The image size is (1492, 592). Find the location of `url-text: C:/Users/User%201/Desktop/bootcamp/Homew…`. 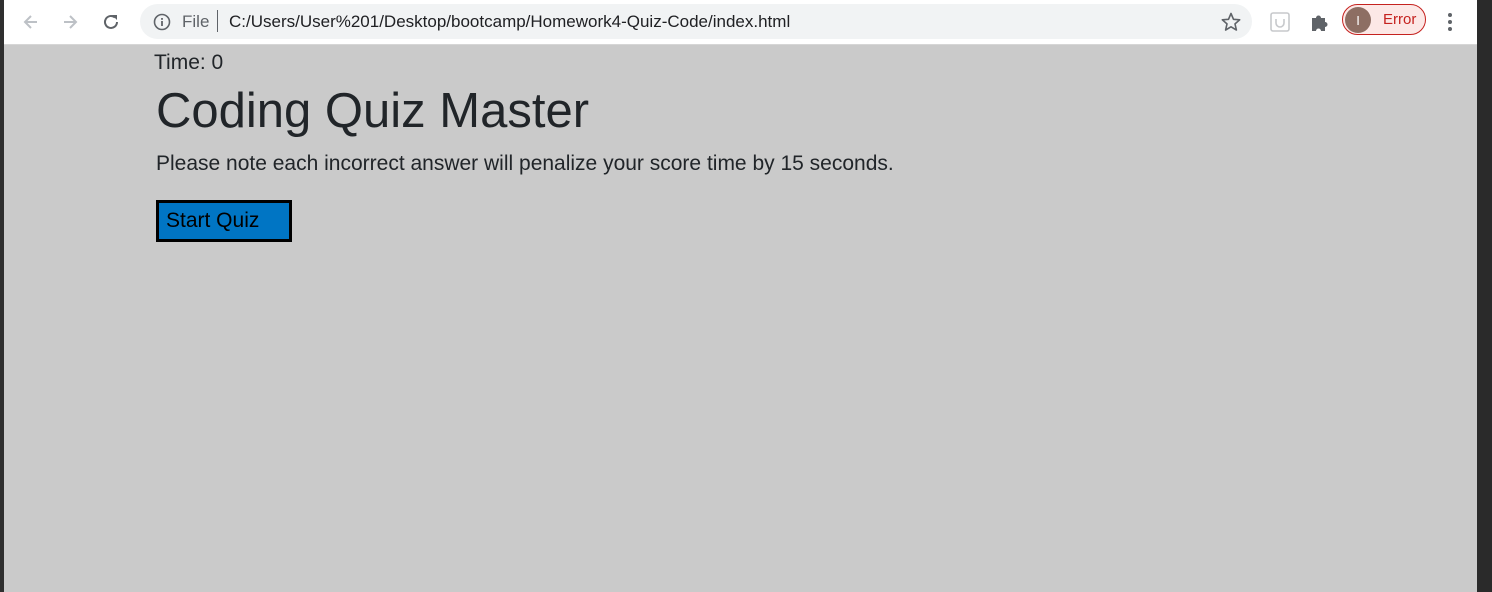

url-text: C:/Users/User%201/Desktop/bootcamp/Homew… is located at coordinates (509, 22).